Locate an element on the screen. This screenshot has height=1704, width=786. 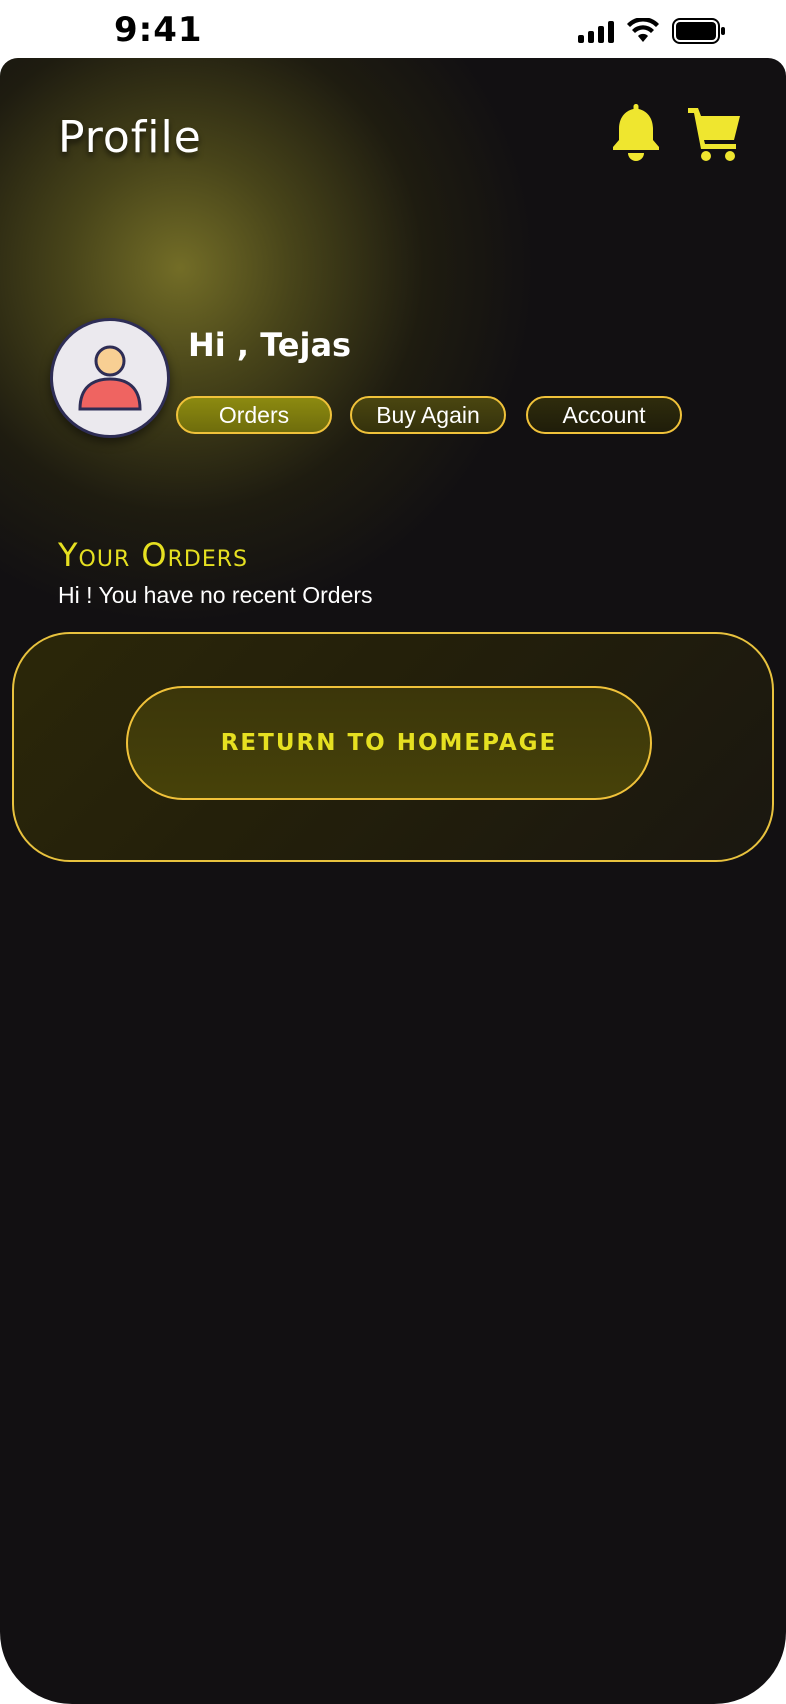
tab-account: Account is located at coordinates (604, 415).